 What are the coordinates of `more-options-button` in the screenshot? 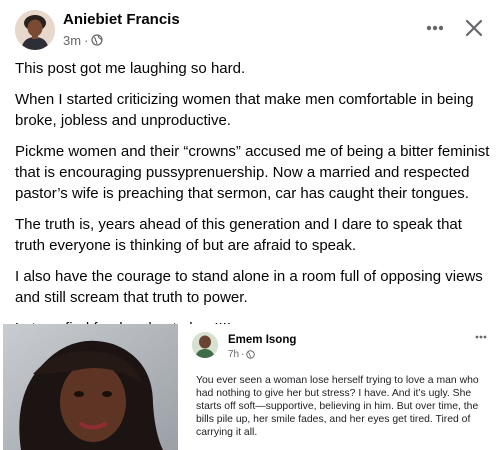 It's located at (435, 28).